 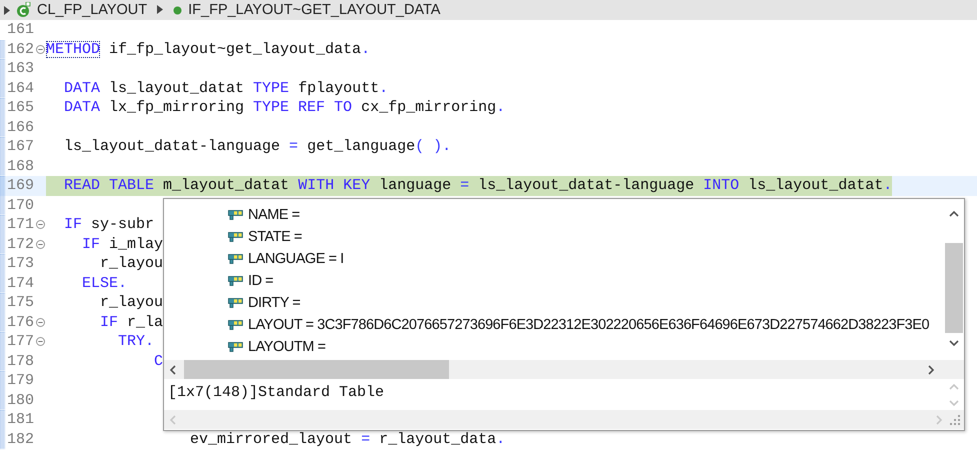 I want to click on line-number: 172, so click(x=21, y=244).